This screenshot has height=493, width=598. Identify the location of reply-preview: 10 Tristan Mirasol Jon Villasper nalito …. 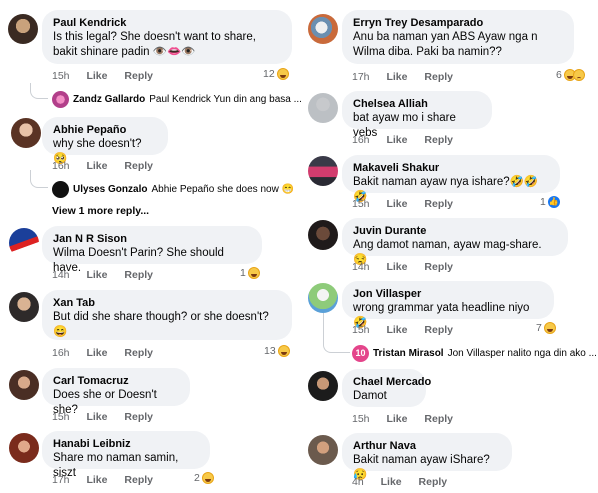
(474, 353).